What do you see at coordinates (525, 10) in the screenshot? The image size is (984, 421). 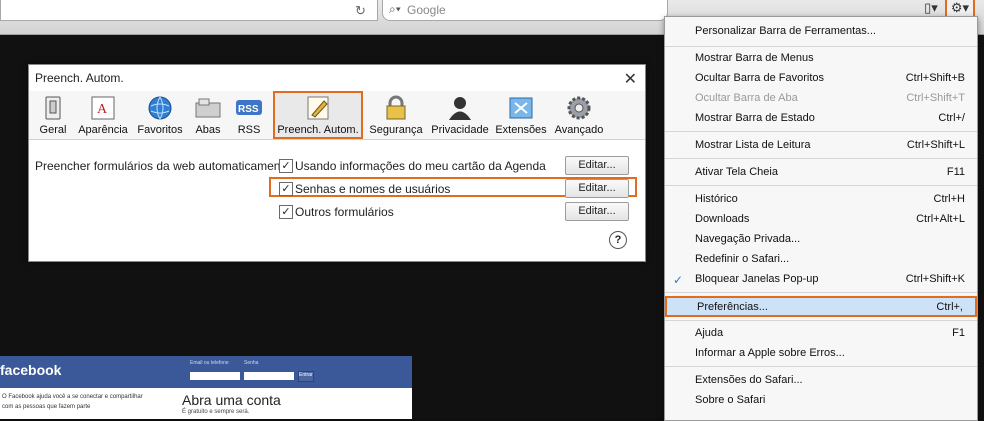 I see `search-field: ⌕▾ Google` at bounding box center [525, 10].